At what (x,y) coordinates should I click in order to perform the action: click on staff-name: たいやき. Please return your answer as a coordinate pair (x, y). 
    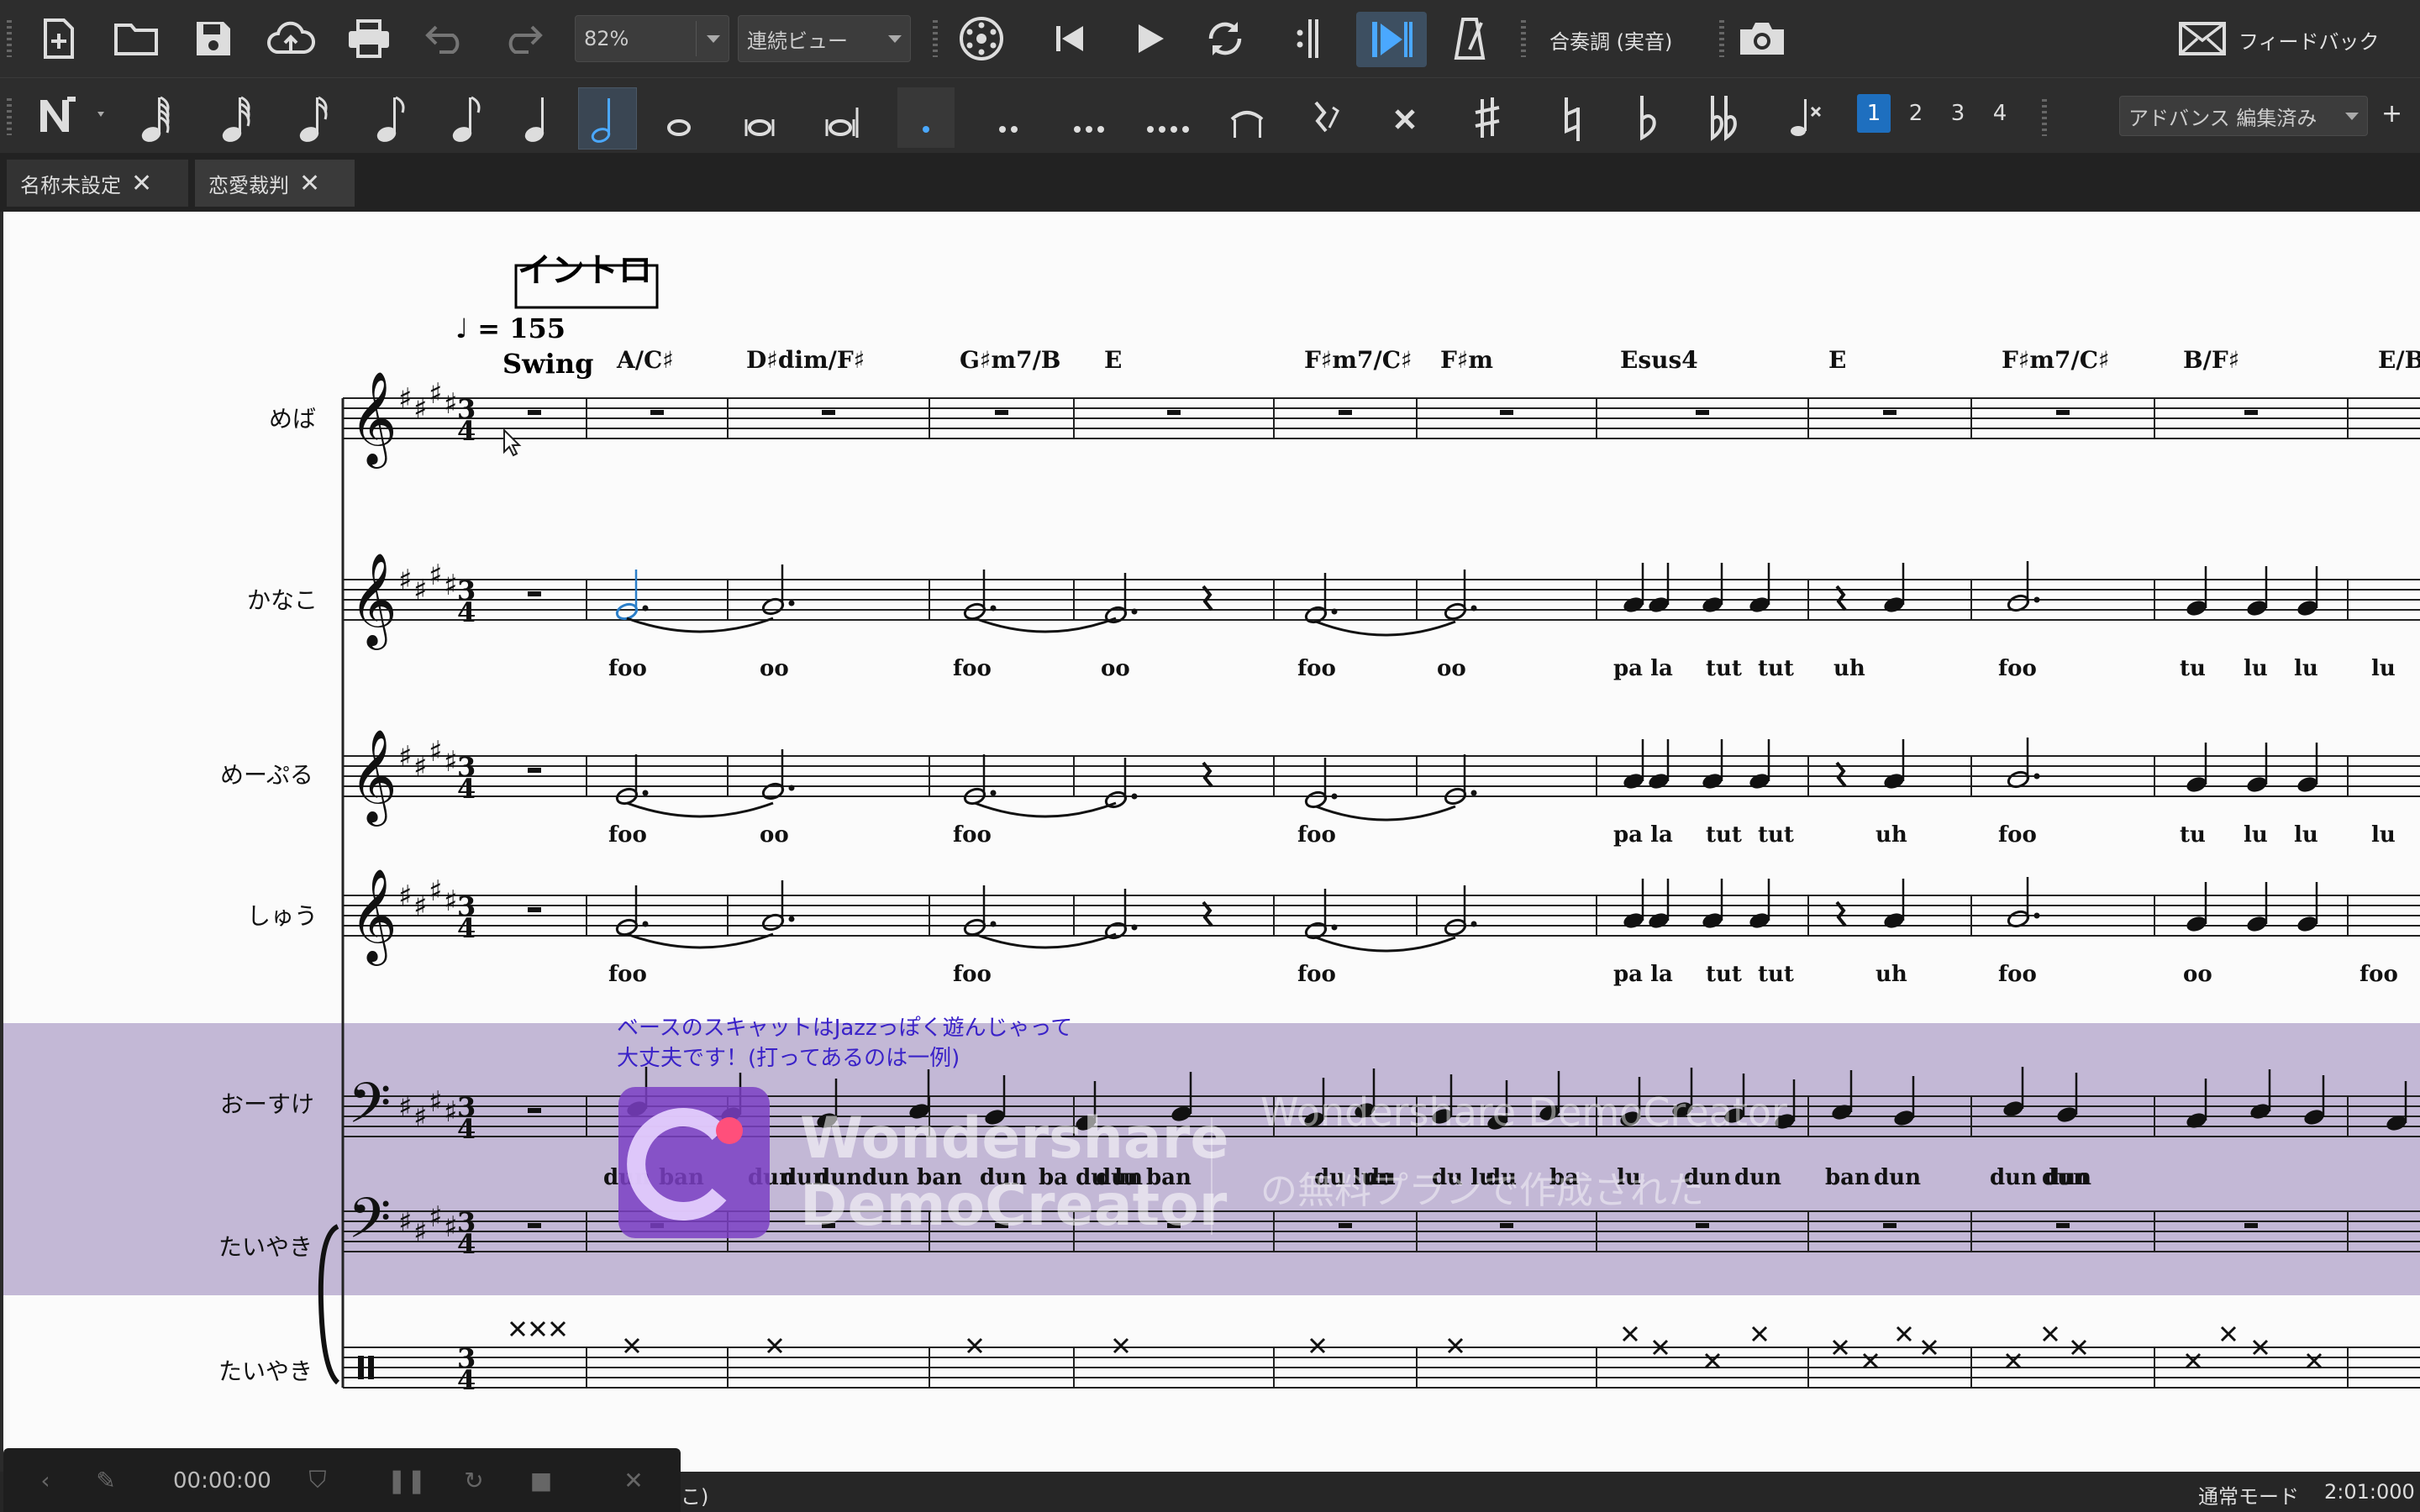
    Looking at the image, I should click on (265, 1247).